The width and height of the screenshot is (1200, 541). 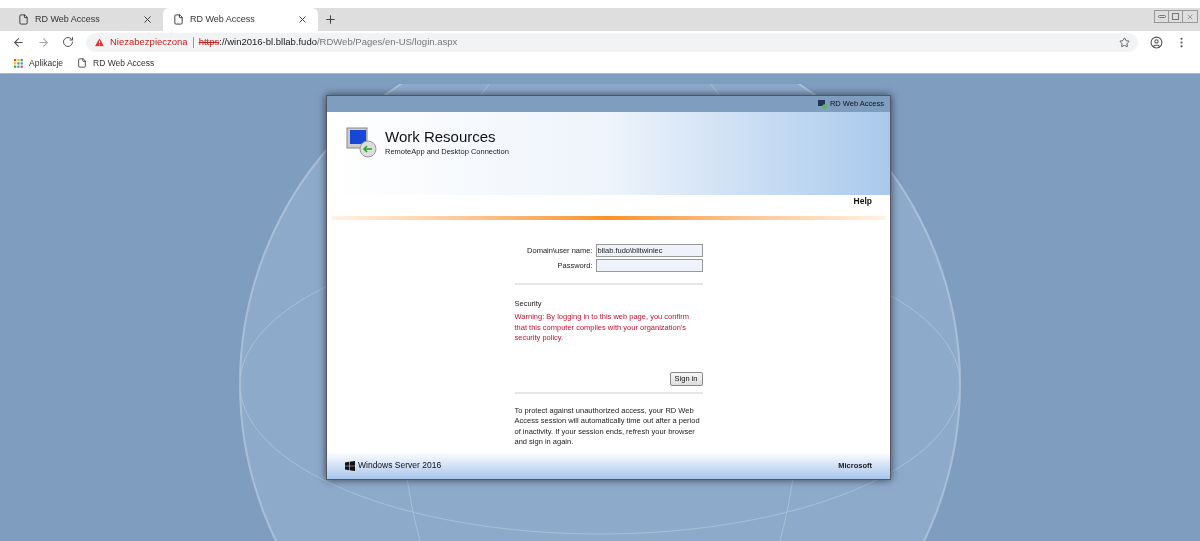 I want to click on security-label: Niezabezpieczona, so click(x=149, y=41).